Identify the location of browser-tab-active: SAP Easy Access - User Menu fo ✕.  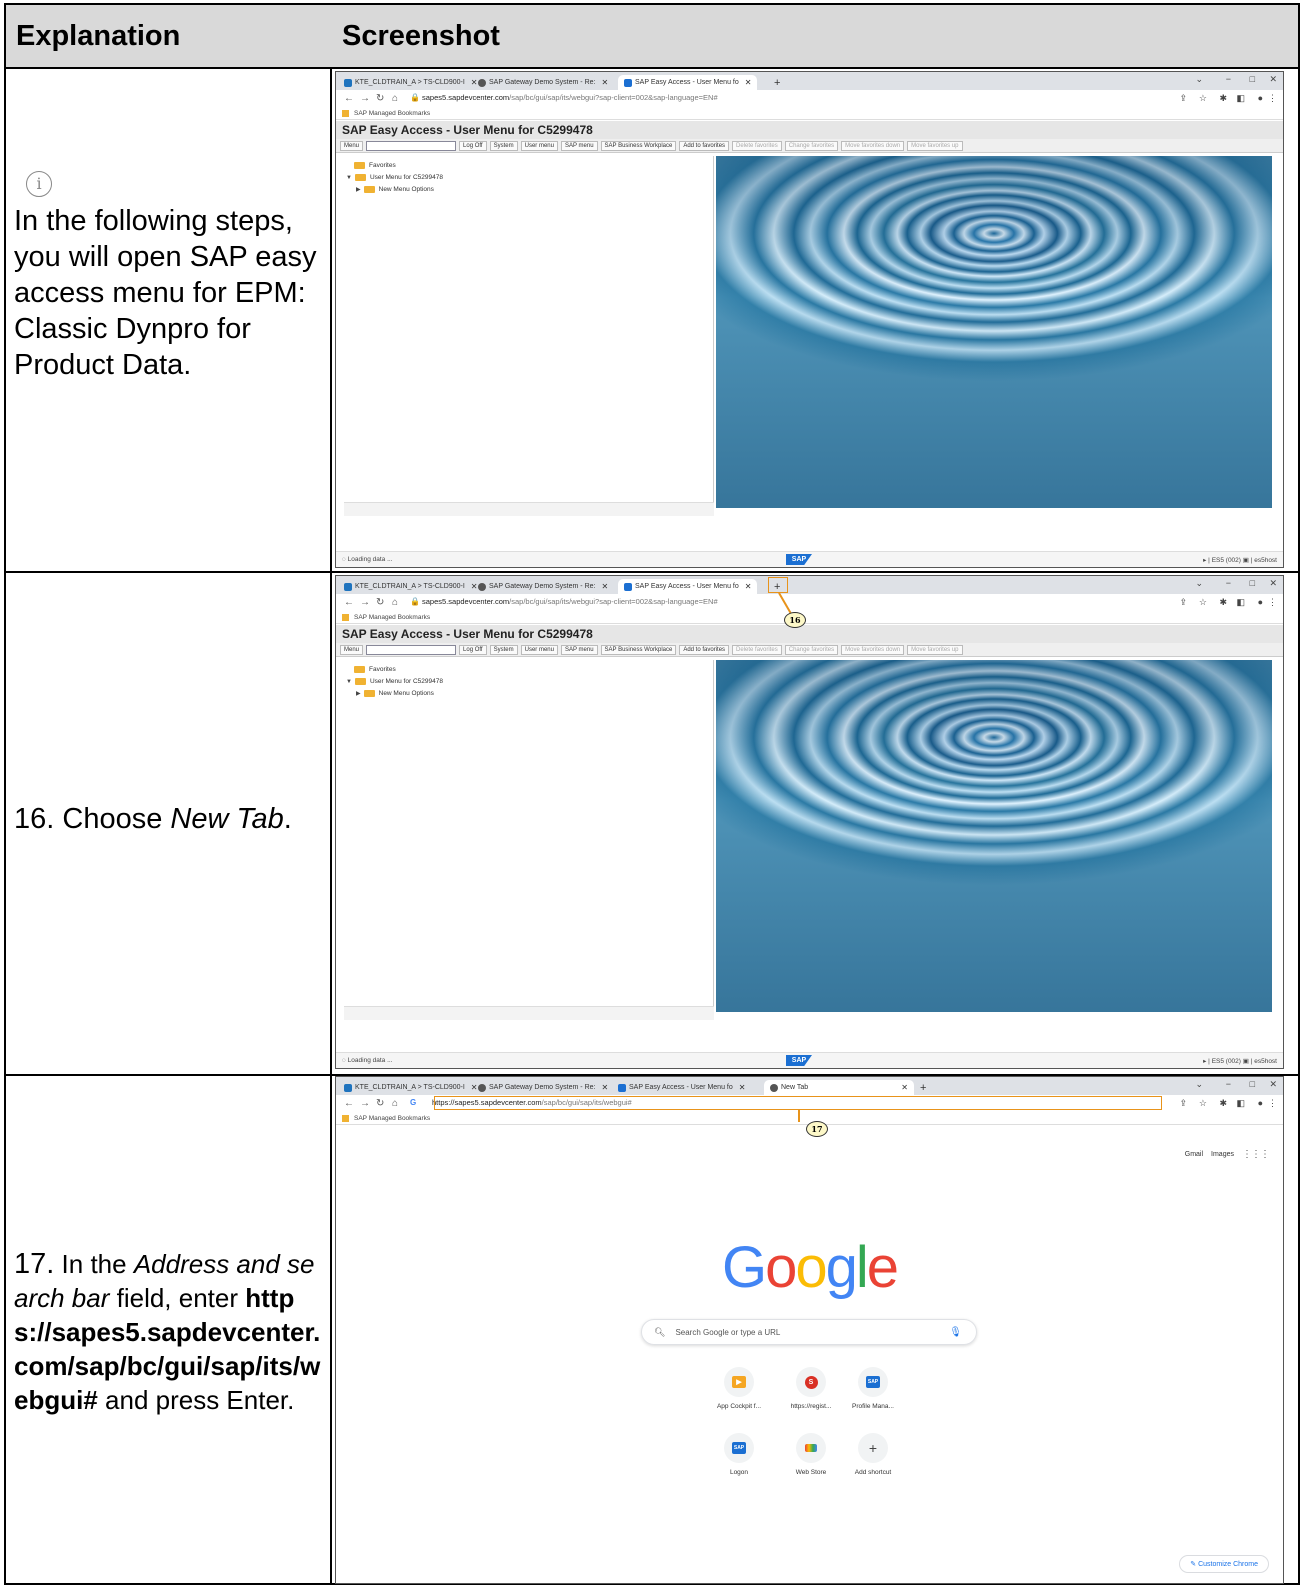
(688, 586).